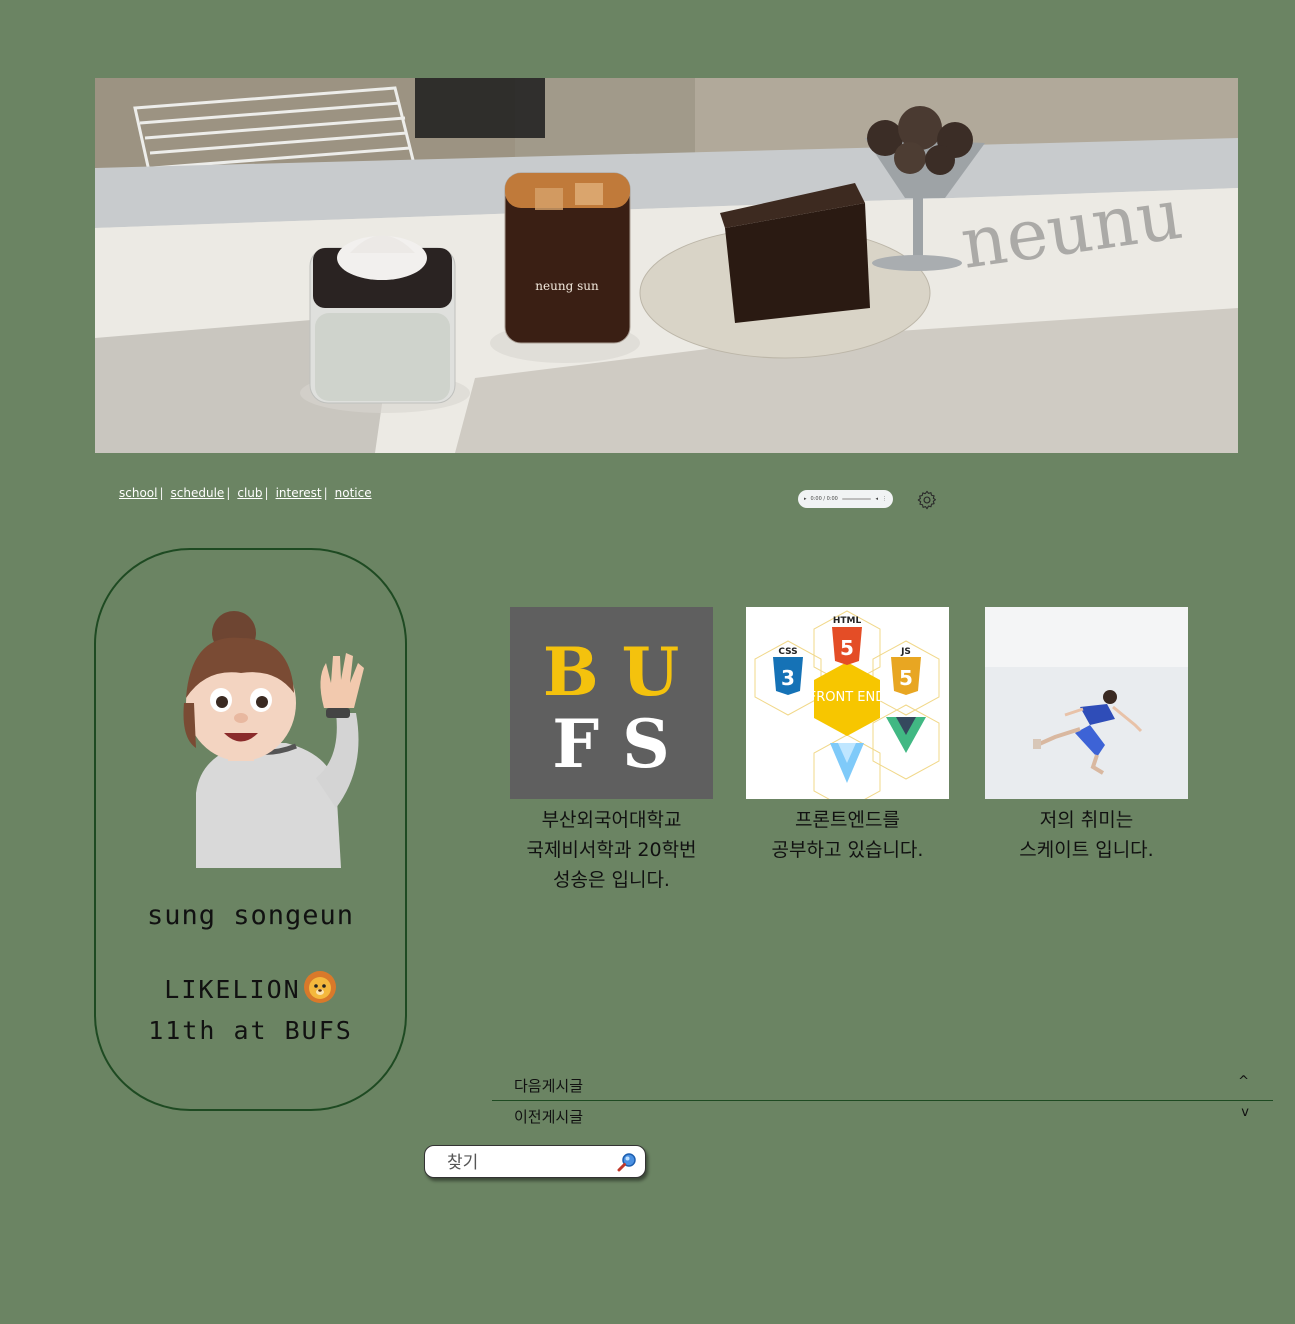  I want to click on intro-card-hobby: 저의 취미는 스케이트 입니다., so click(1086, 736).